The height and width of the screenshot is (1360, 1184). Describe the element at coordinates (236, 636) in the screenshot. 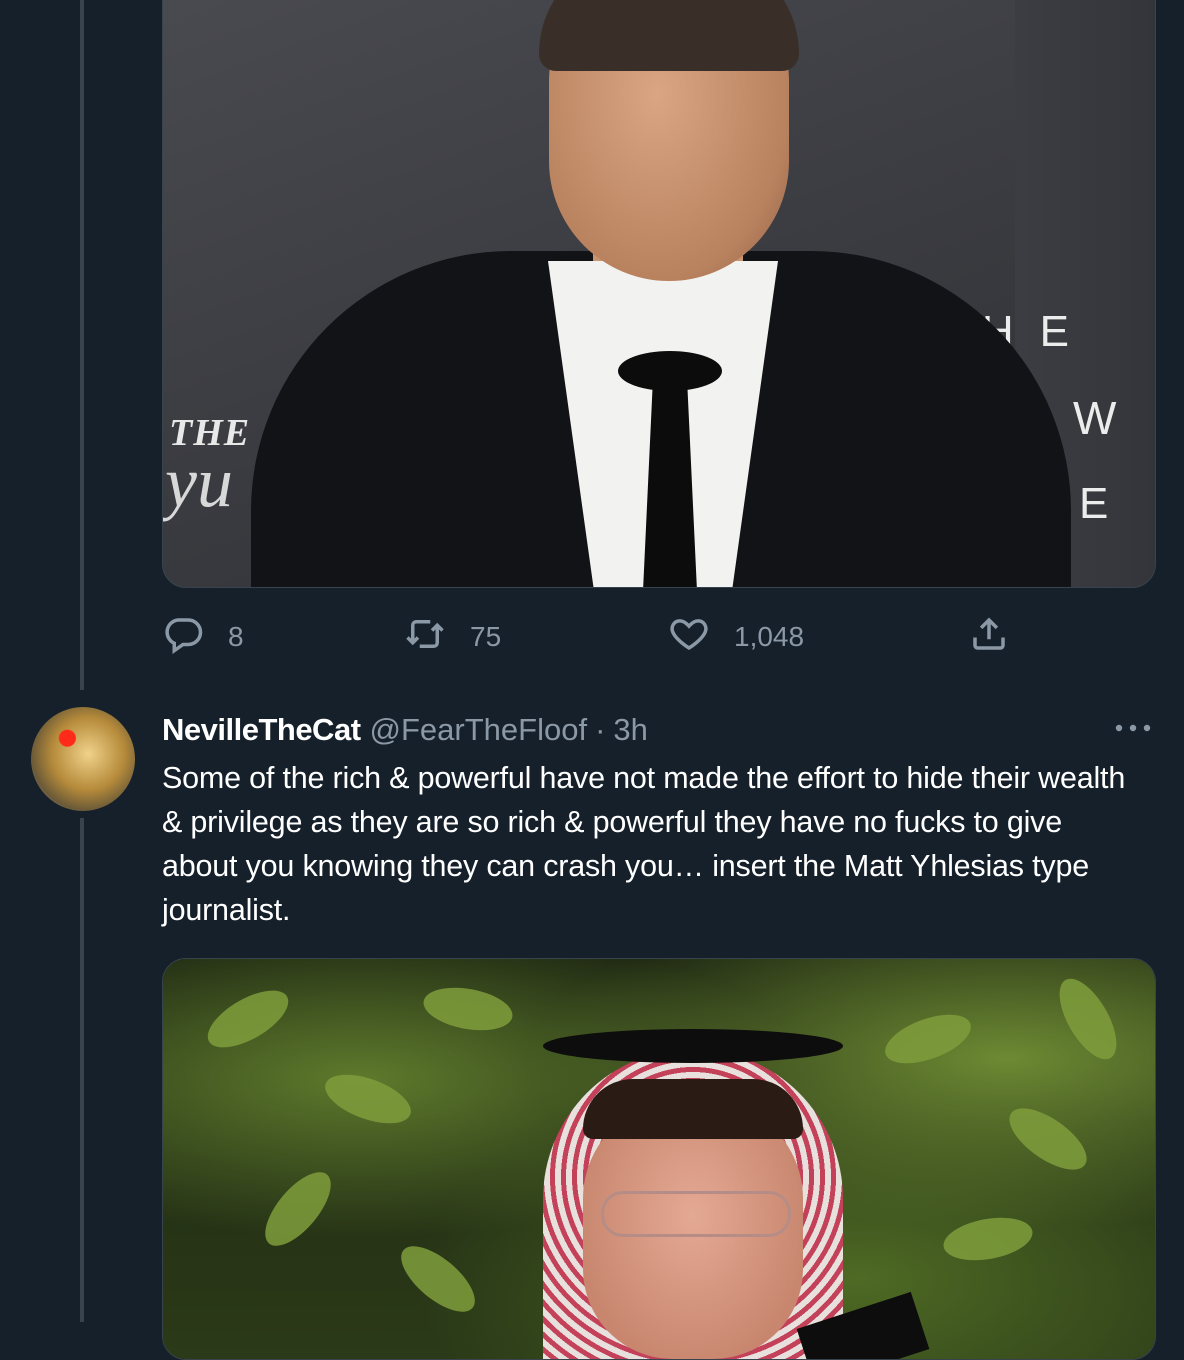

I see `reply-count: 8` at that location.